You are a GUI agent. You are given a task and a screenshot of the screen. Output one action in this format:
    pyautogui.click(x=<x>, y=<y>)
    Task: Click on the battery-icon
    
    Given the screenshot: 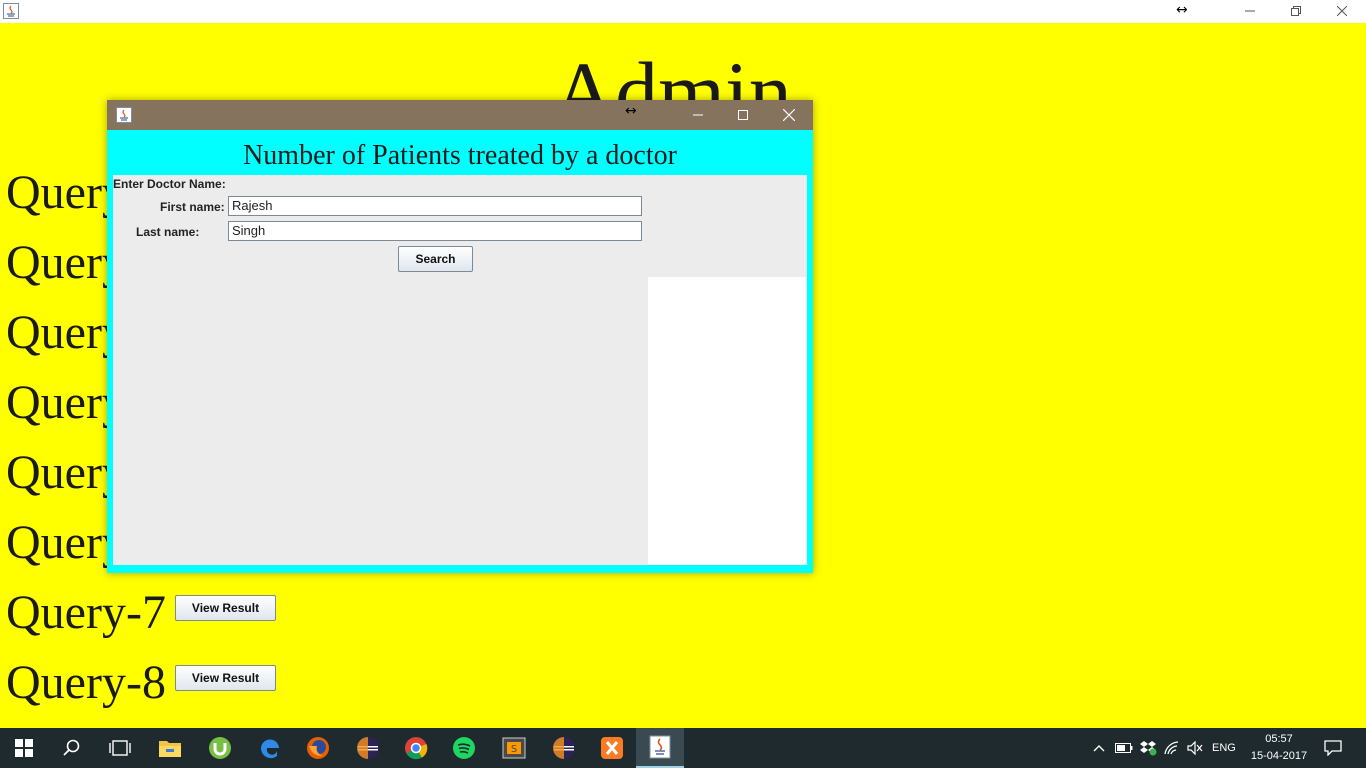 What is the action you would take?
    pyautogui.click(x=1124, y=748)
    